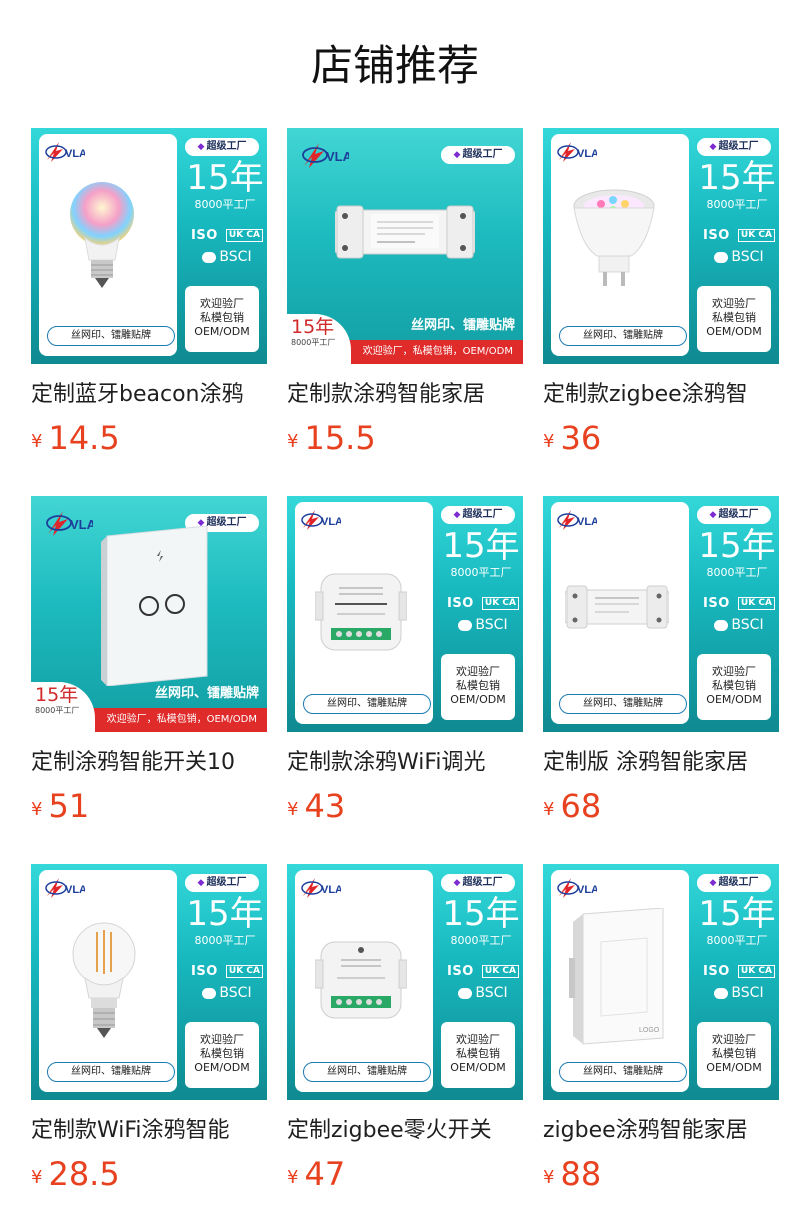  Describe the element at coordinates (60, 806) in the screenshot. I see `product-price: ¥51` at that location.